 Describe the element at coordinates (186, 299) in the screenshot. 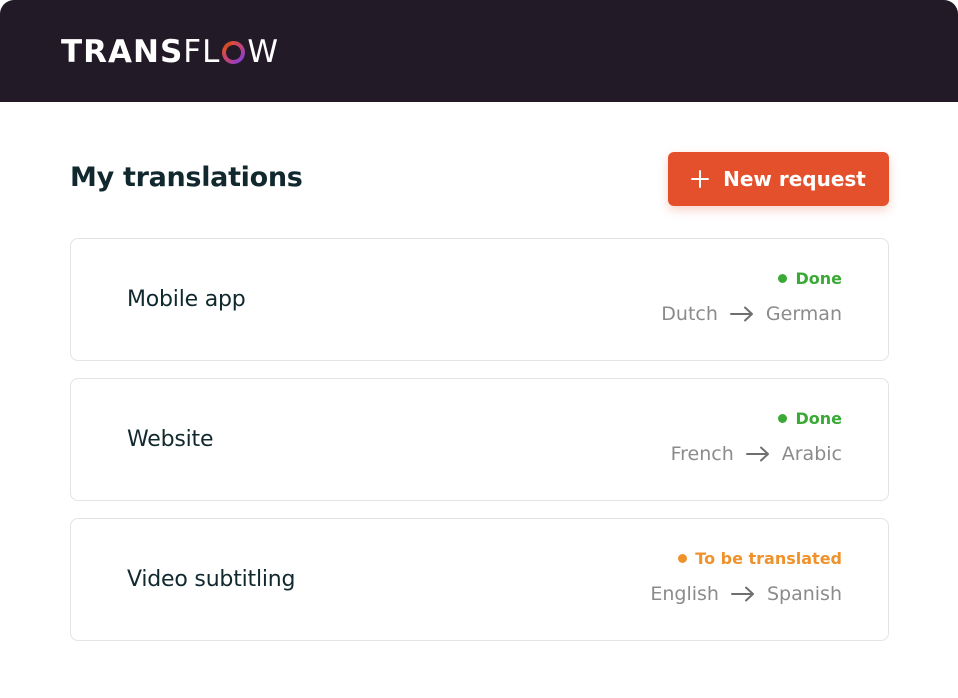

I see `translation-title: Mobile app` at that location.